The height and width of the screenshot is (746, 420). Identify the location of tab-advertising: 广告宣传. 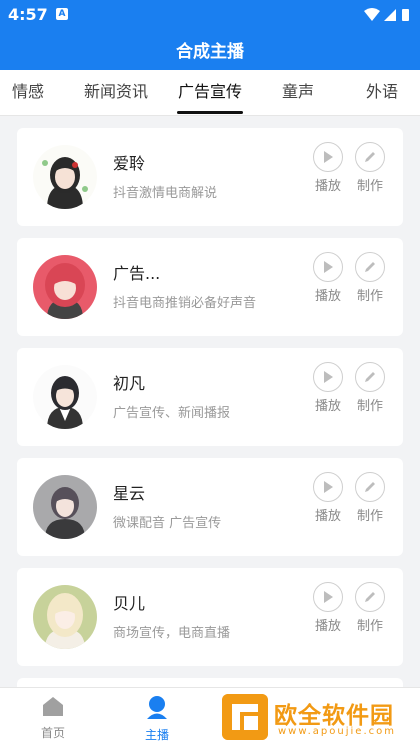
(210, 93).